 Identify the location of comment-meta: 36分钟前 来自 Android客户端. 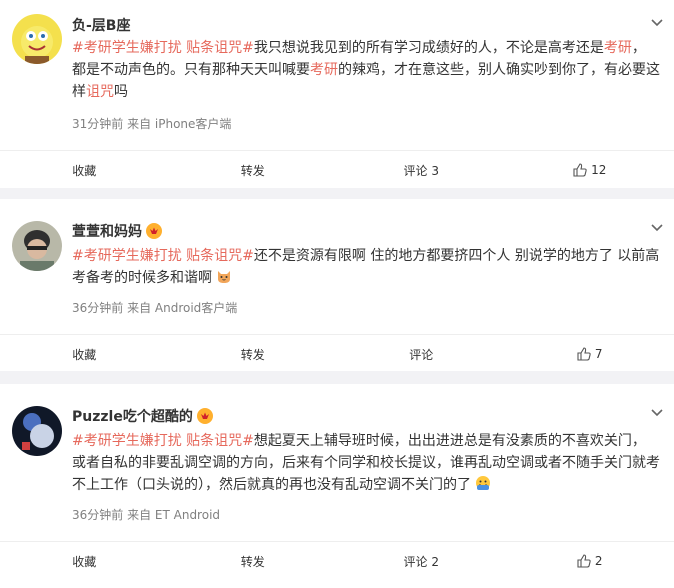
(155, 308).